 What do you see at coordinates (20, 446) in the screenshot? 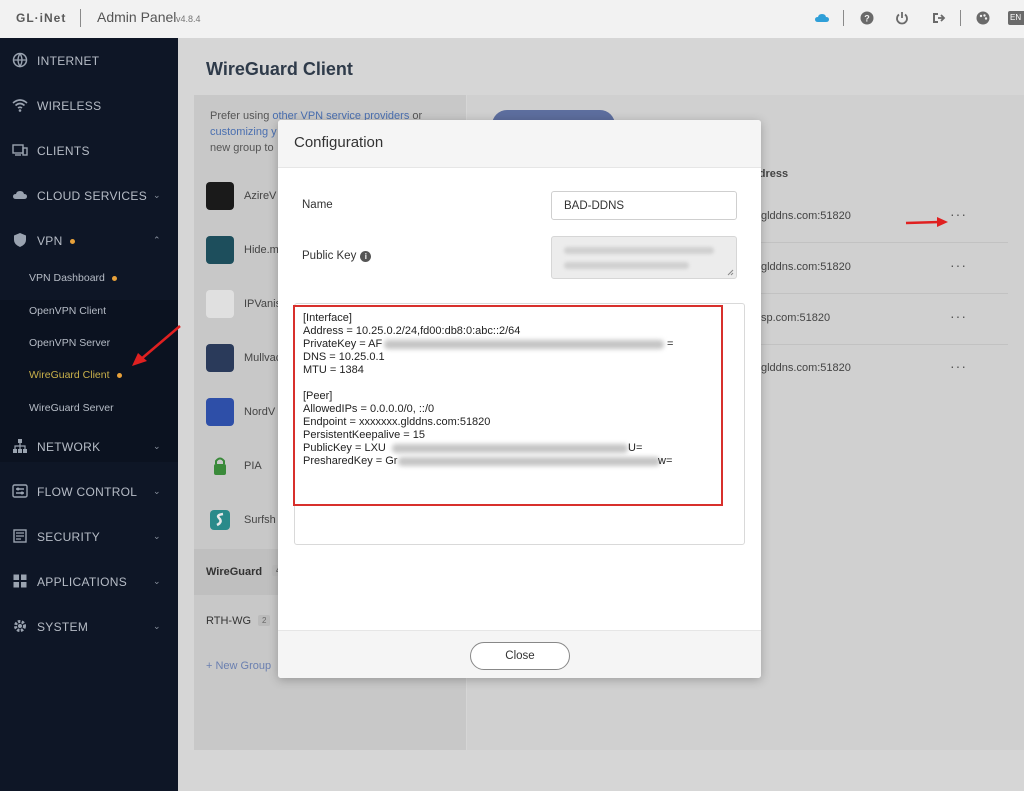
I see `network-icon` at bounding box center [20, 446].